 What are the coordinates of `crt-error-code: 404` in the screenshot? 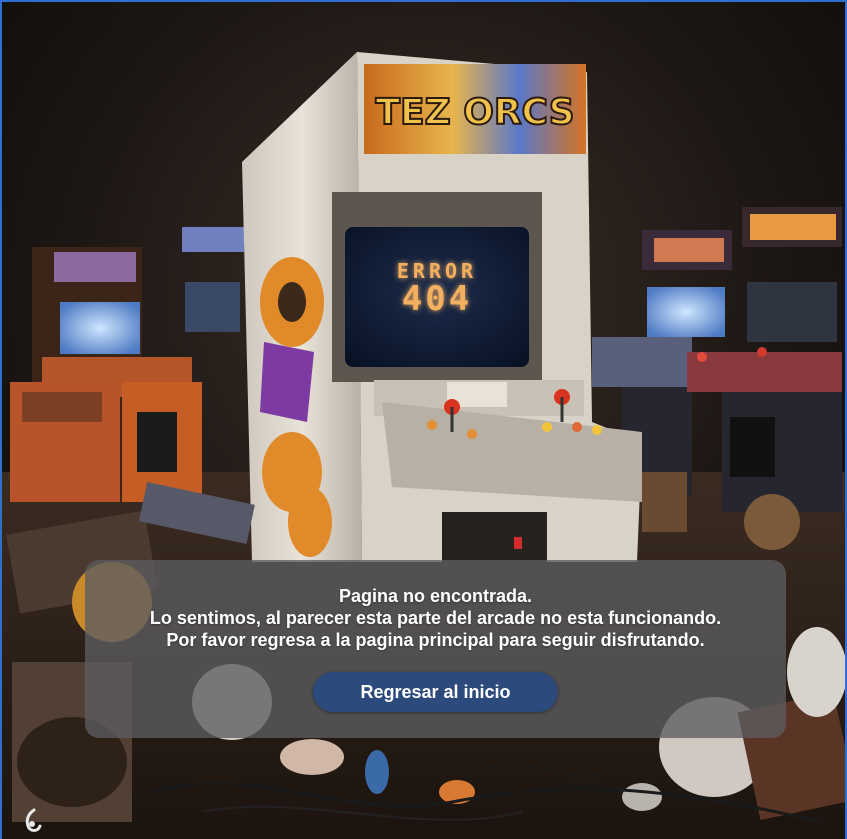 It's located at (437, 299).